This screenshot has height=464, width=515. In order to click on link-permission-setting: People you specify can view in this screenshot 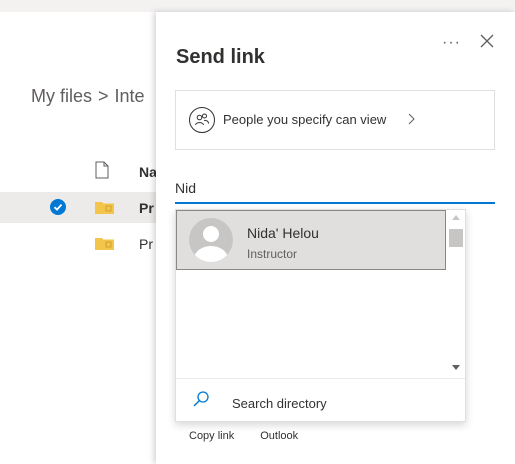, I will do `click(335, 120)`.